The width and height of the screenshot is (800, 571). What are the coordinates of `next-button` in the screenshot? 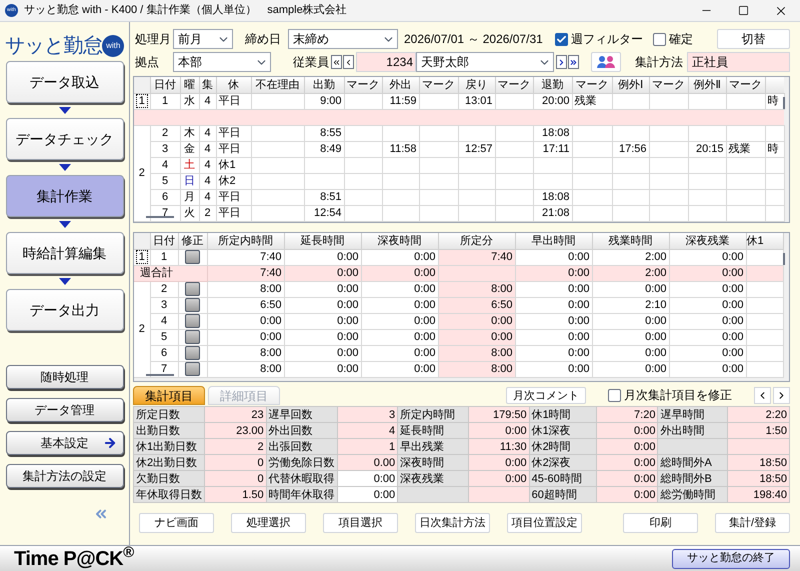 It's located at (561, 62).